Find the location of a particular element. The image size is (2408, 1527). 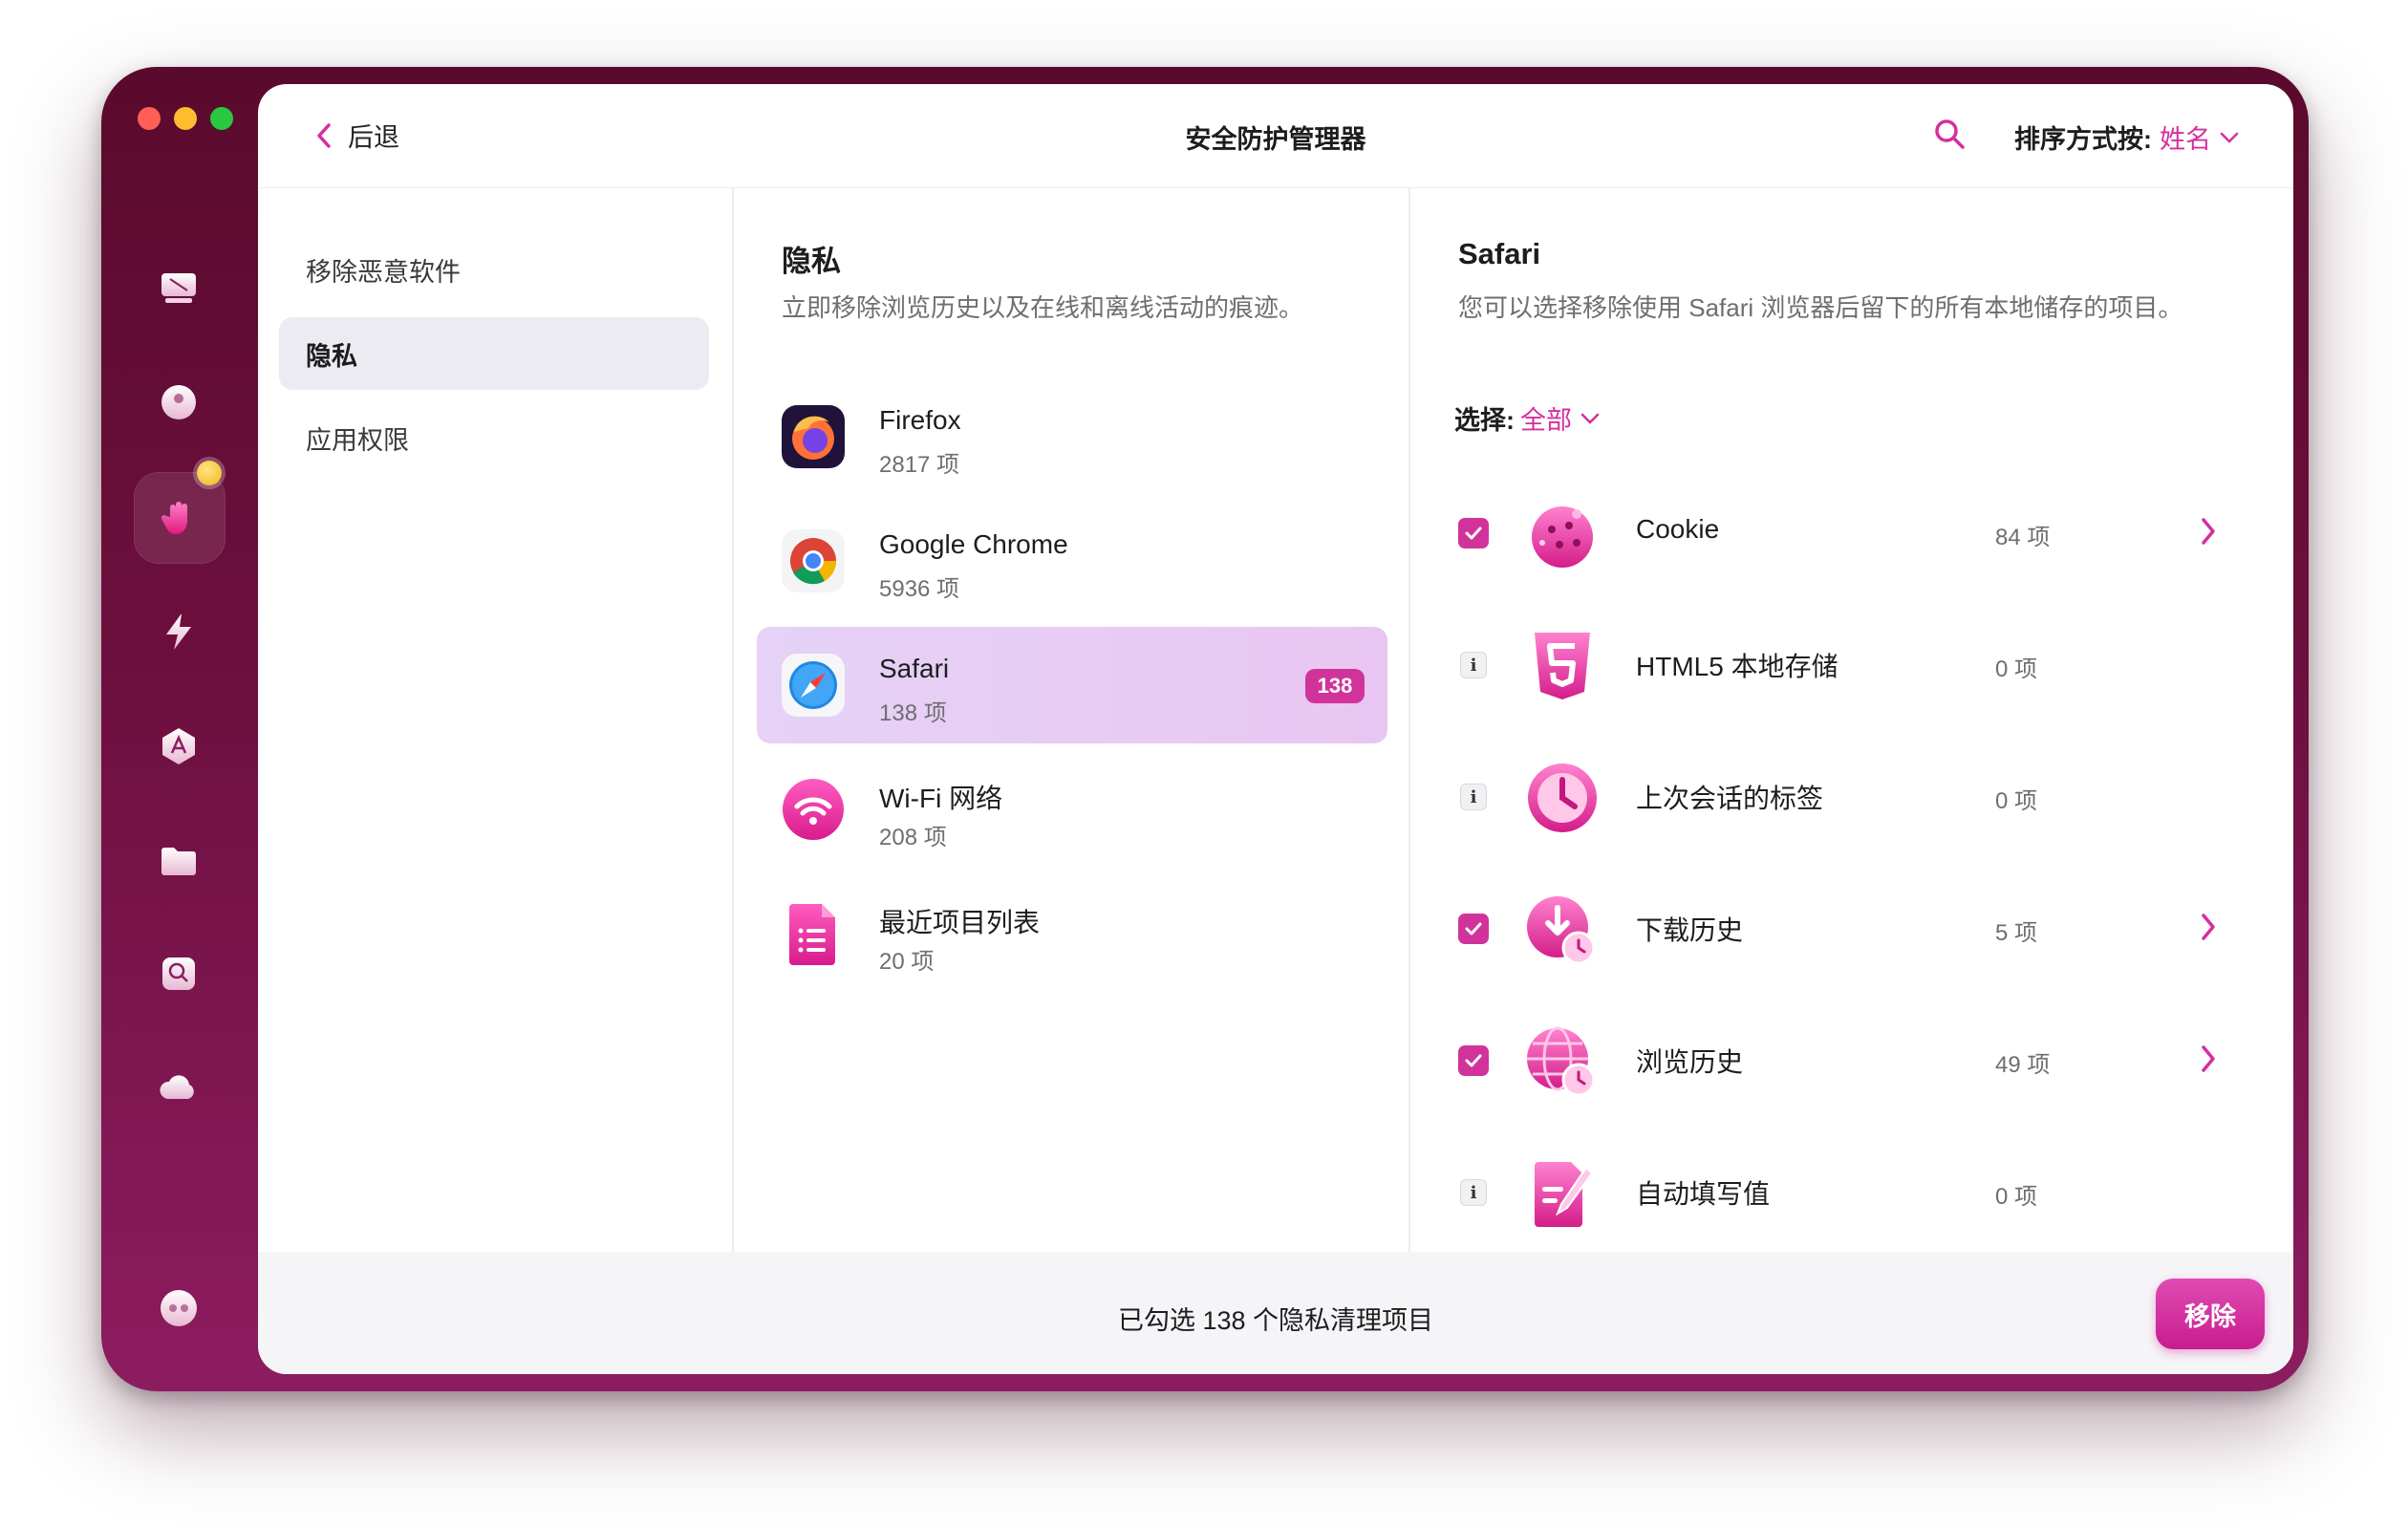

app-item-google-chrome: Google Chrome 5936 项 is located at coordinates (1072, 561).